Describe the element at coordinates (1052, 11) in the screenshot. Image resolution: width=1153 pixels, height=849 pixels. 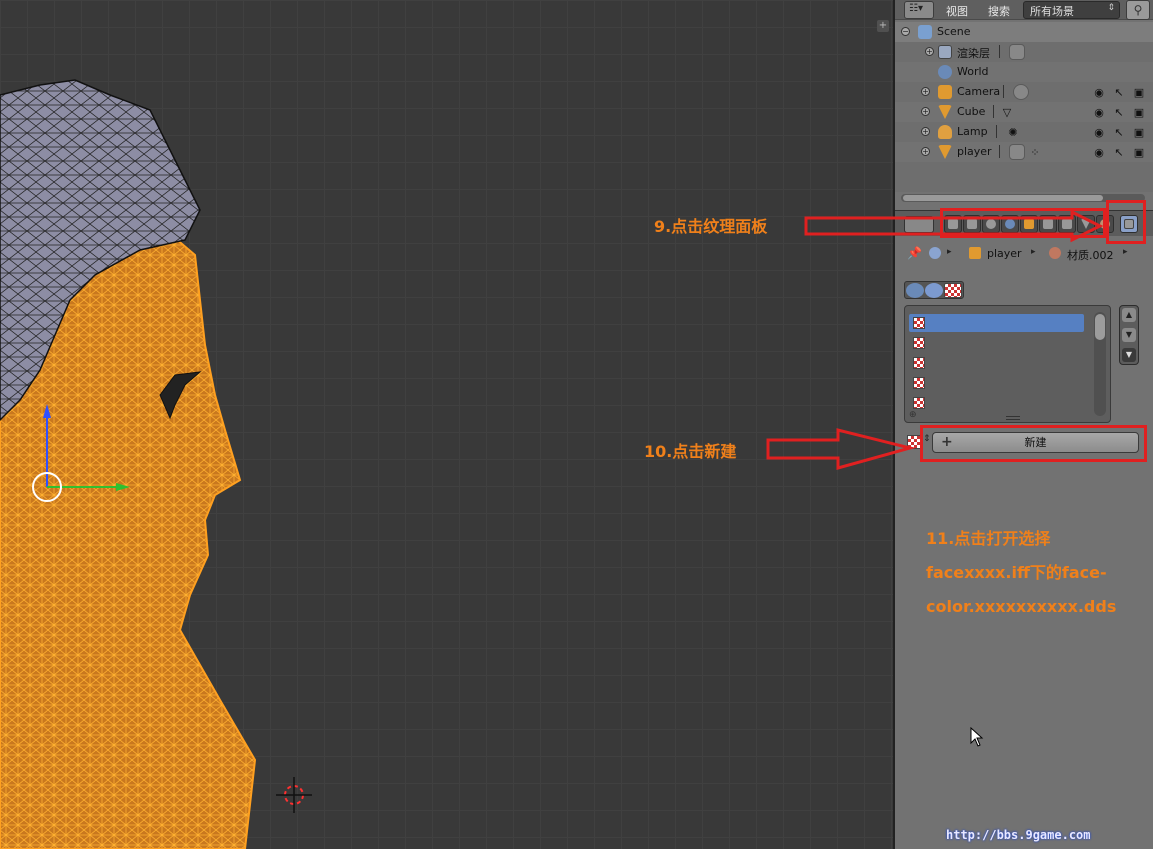
I see `scene-display-select-label: 所有场景` at that location.